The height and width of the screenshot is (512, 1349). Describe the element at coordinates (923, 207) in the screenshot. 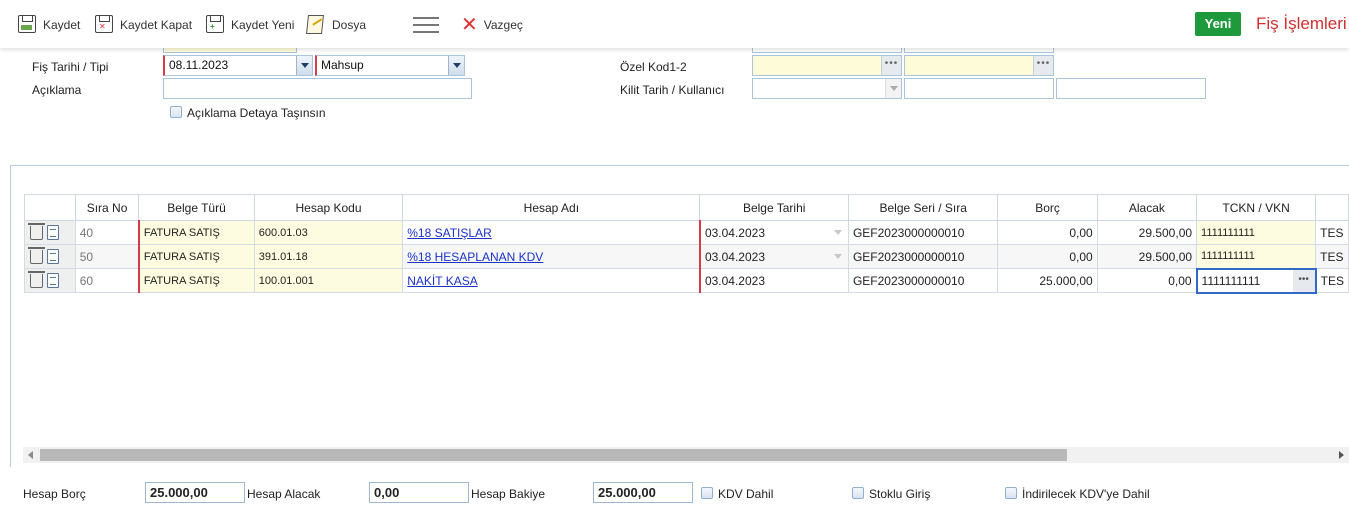

I see `column-header-belge-seri: Belge Seri / Sıra` at that location.